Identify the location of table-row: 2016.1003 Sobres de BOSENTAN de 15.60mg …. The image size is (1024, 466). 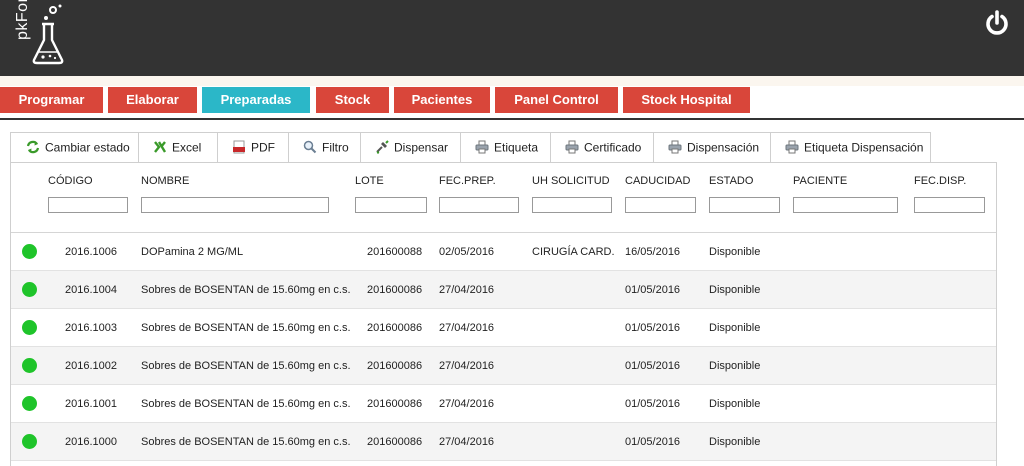
(503, 328).